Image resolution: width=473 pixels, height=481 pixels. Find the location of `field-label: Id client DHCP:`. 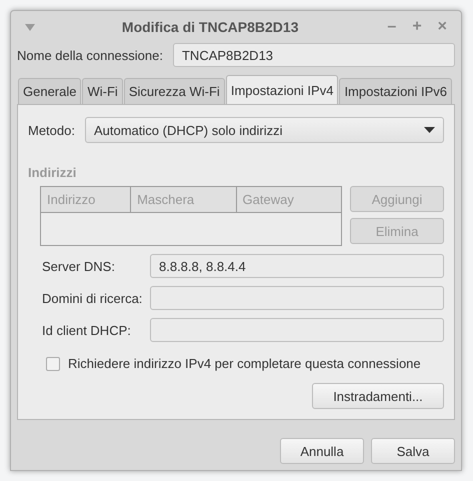

field-label: Id client DHCP: is located at coordinates (87, 330).